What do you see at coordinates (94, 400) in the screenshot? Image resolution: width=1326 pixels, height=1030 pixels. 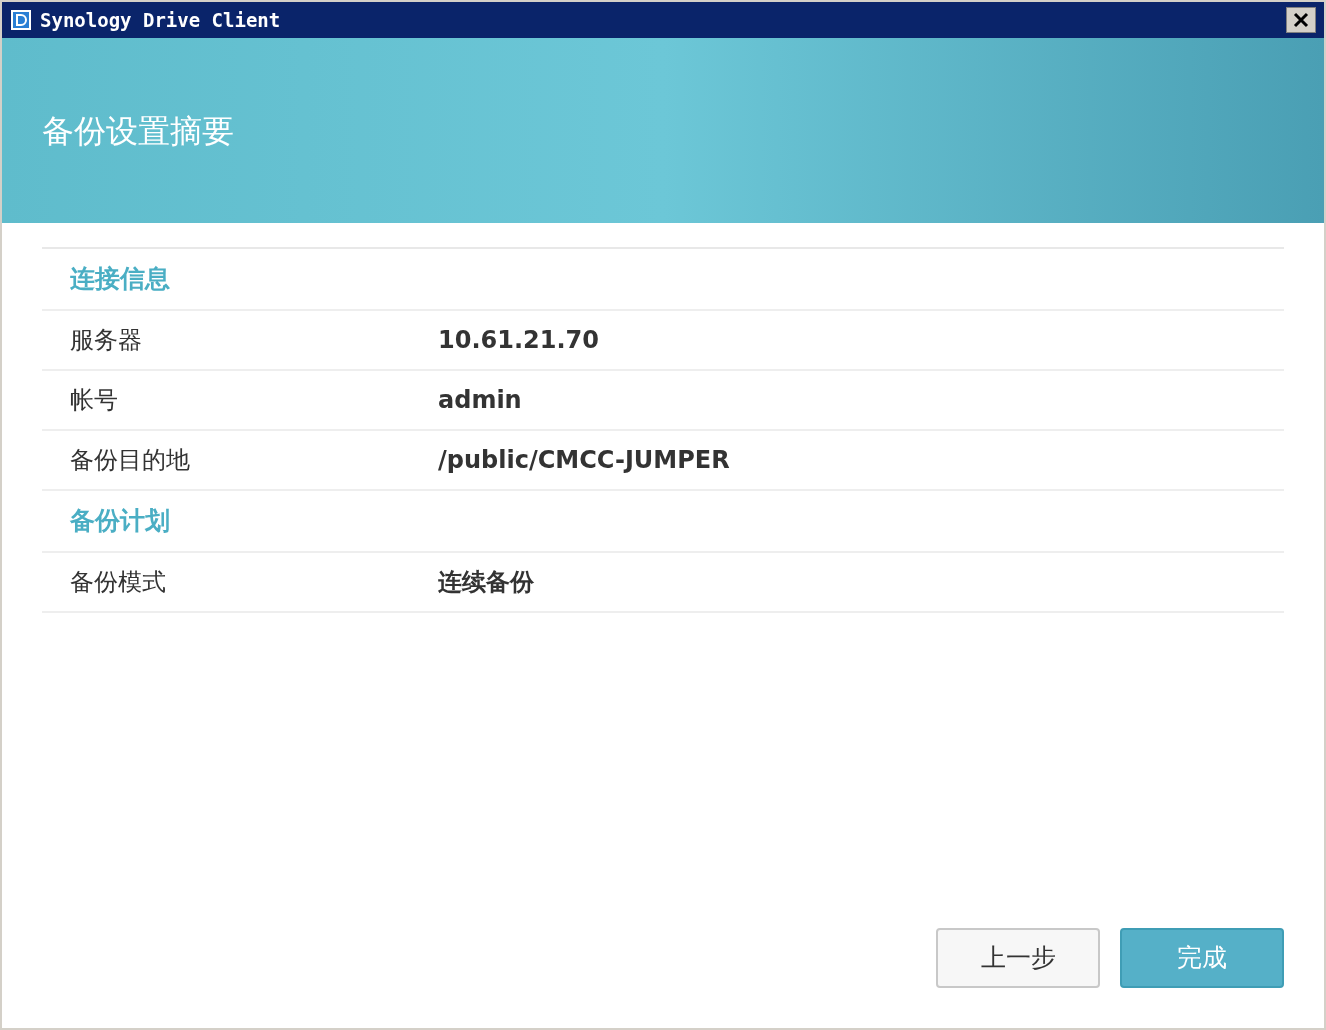 I see `field-label: 帐号` at bounding box center [94, 400].